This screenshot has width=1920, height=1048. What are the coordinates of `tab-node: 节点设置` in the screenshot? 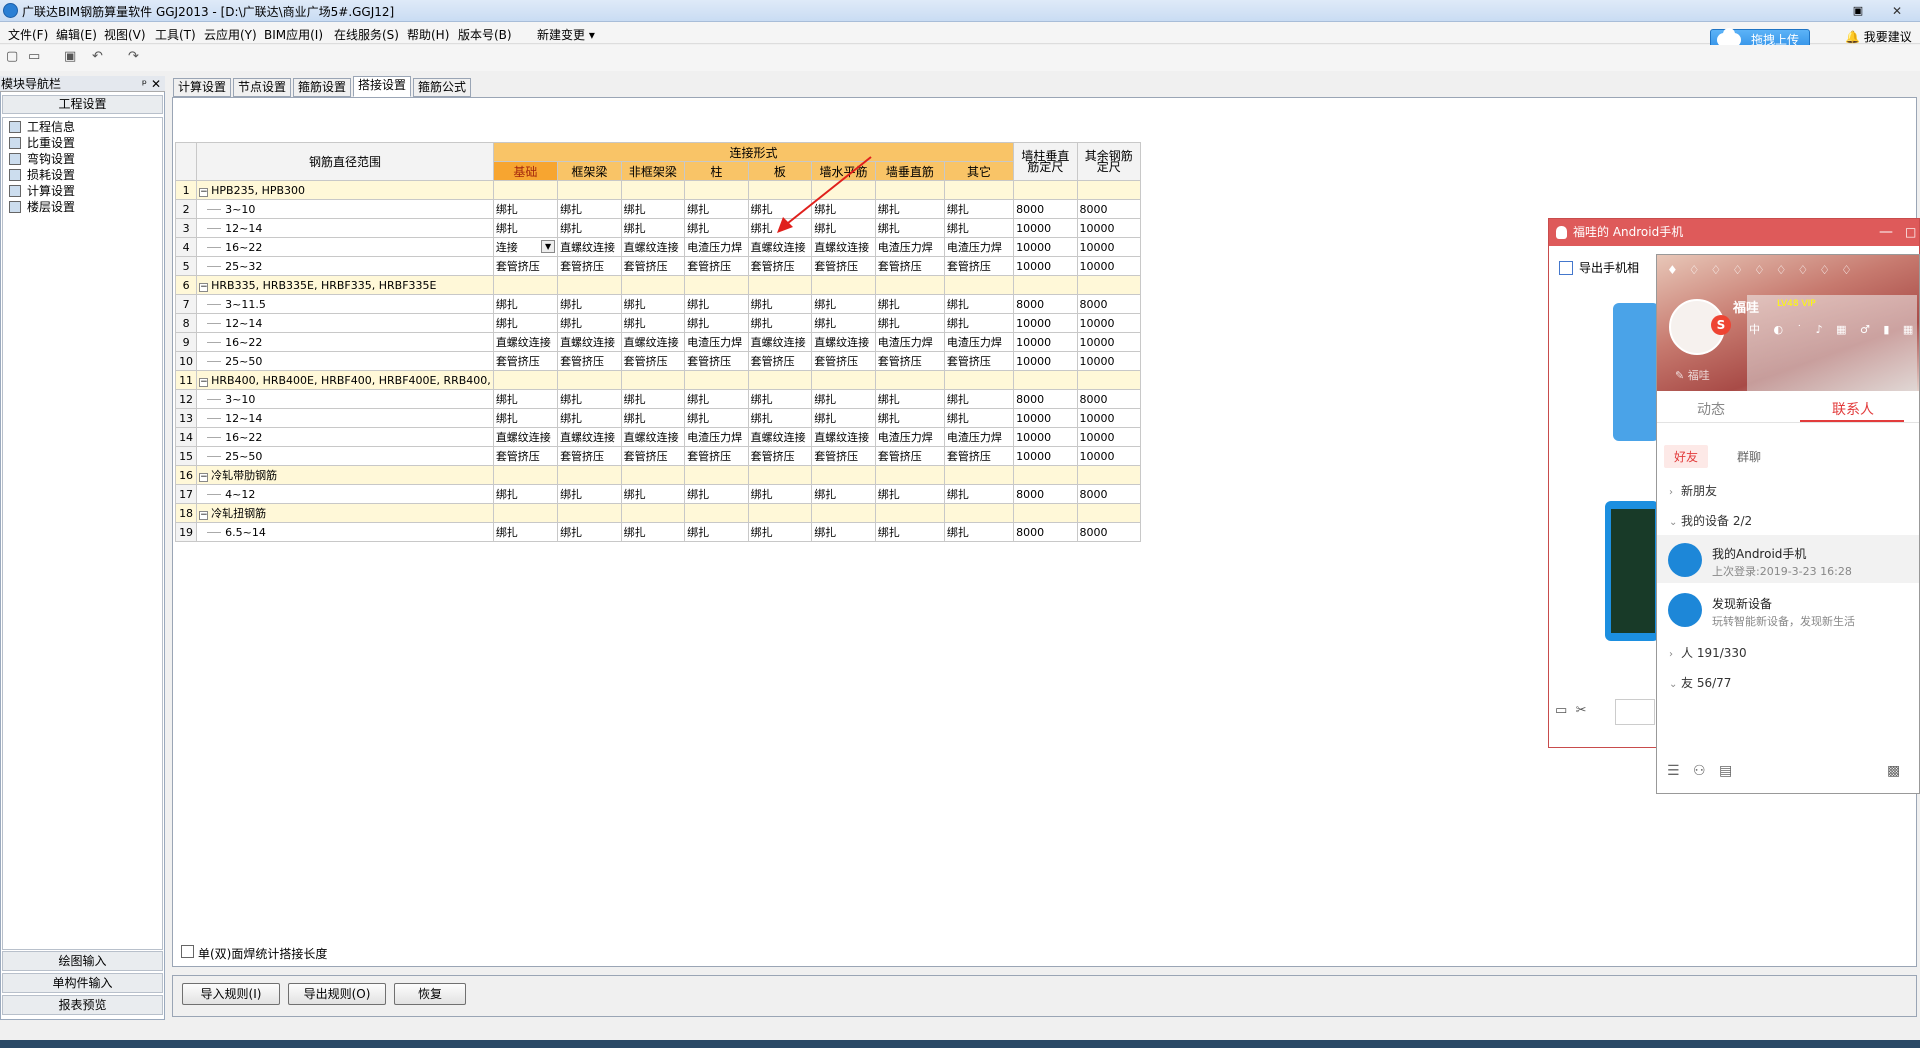 It's located at (262, 87).